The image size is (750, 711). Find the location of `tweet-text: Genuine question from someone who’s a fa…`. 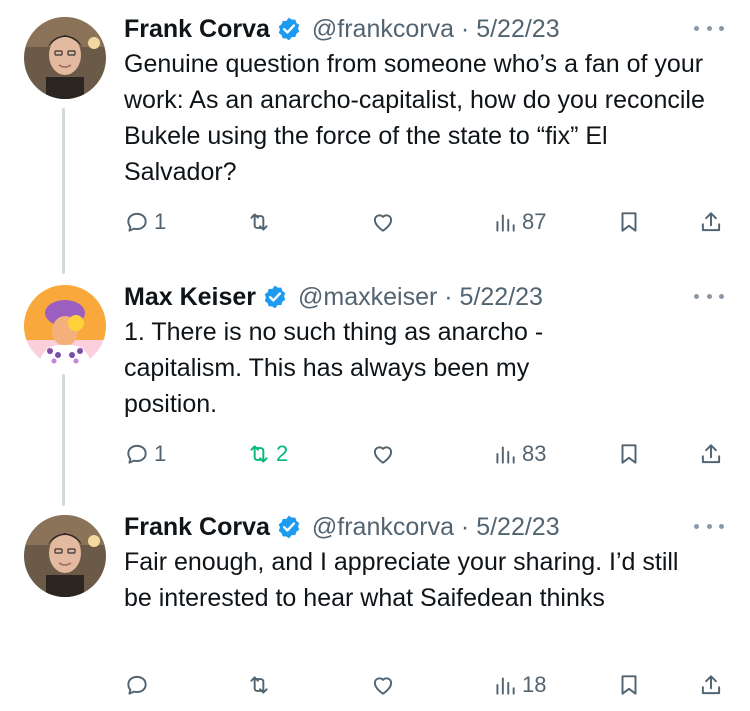

tweet-text: Genuine question from someone who’s a fa… is located at coordinates (414, 118).